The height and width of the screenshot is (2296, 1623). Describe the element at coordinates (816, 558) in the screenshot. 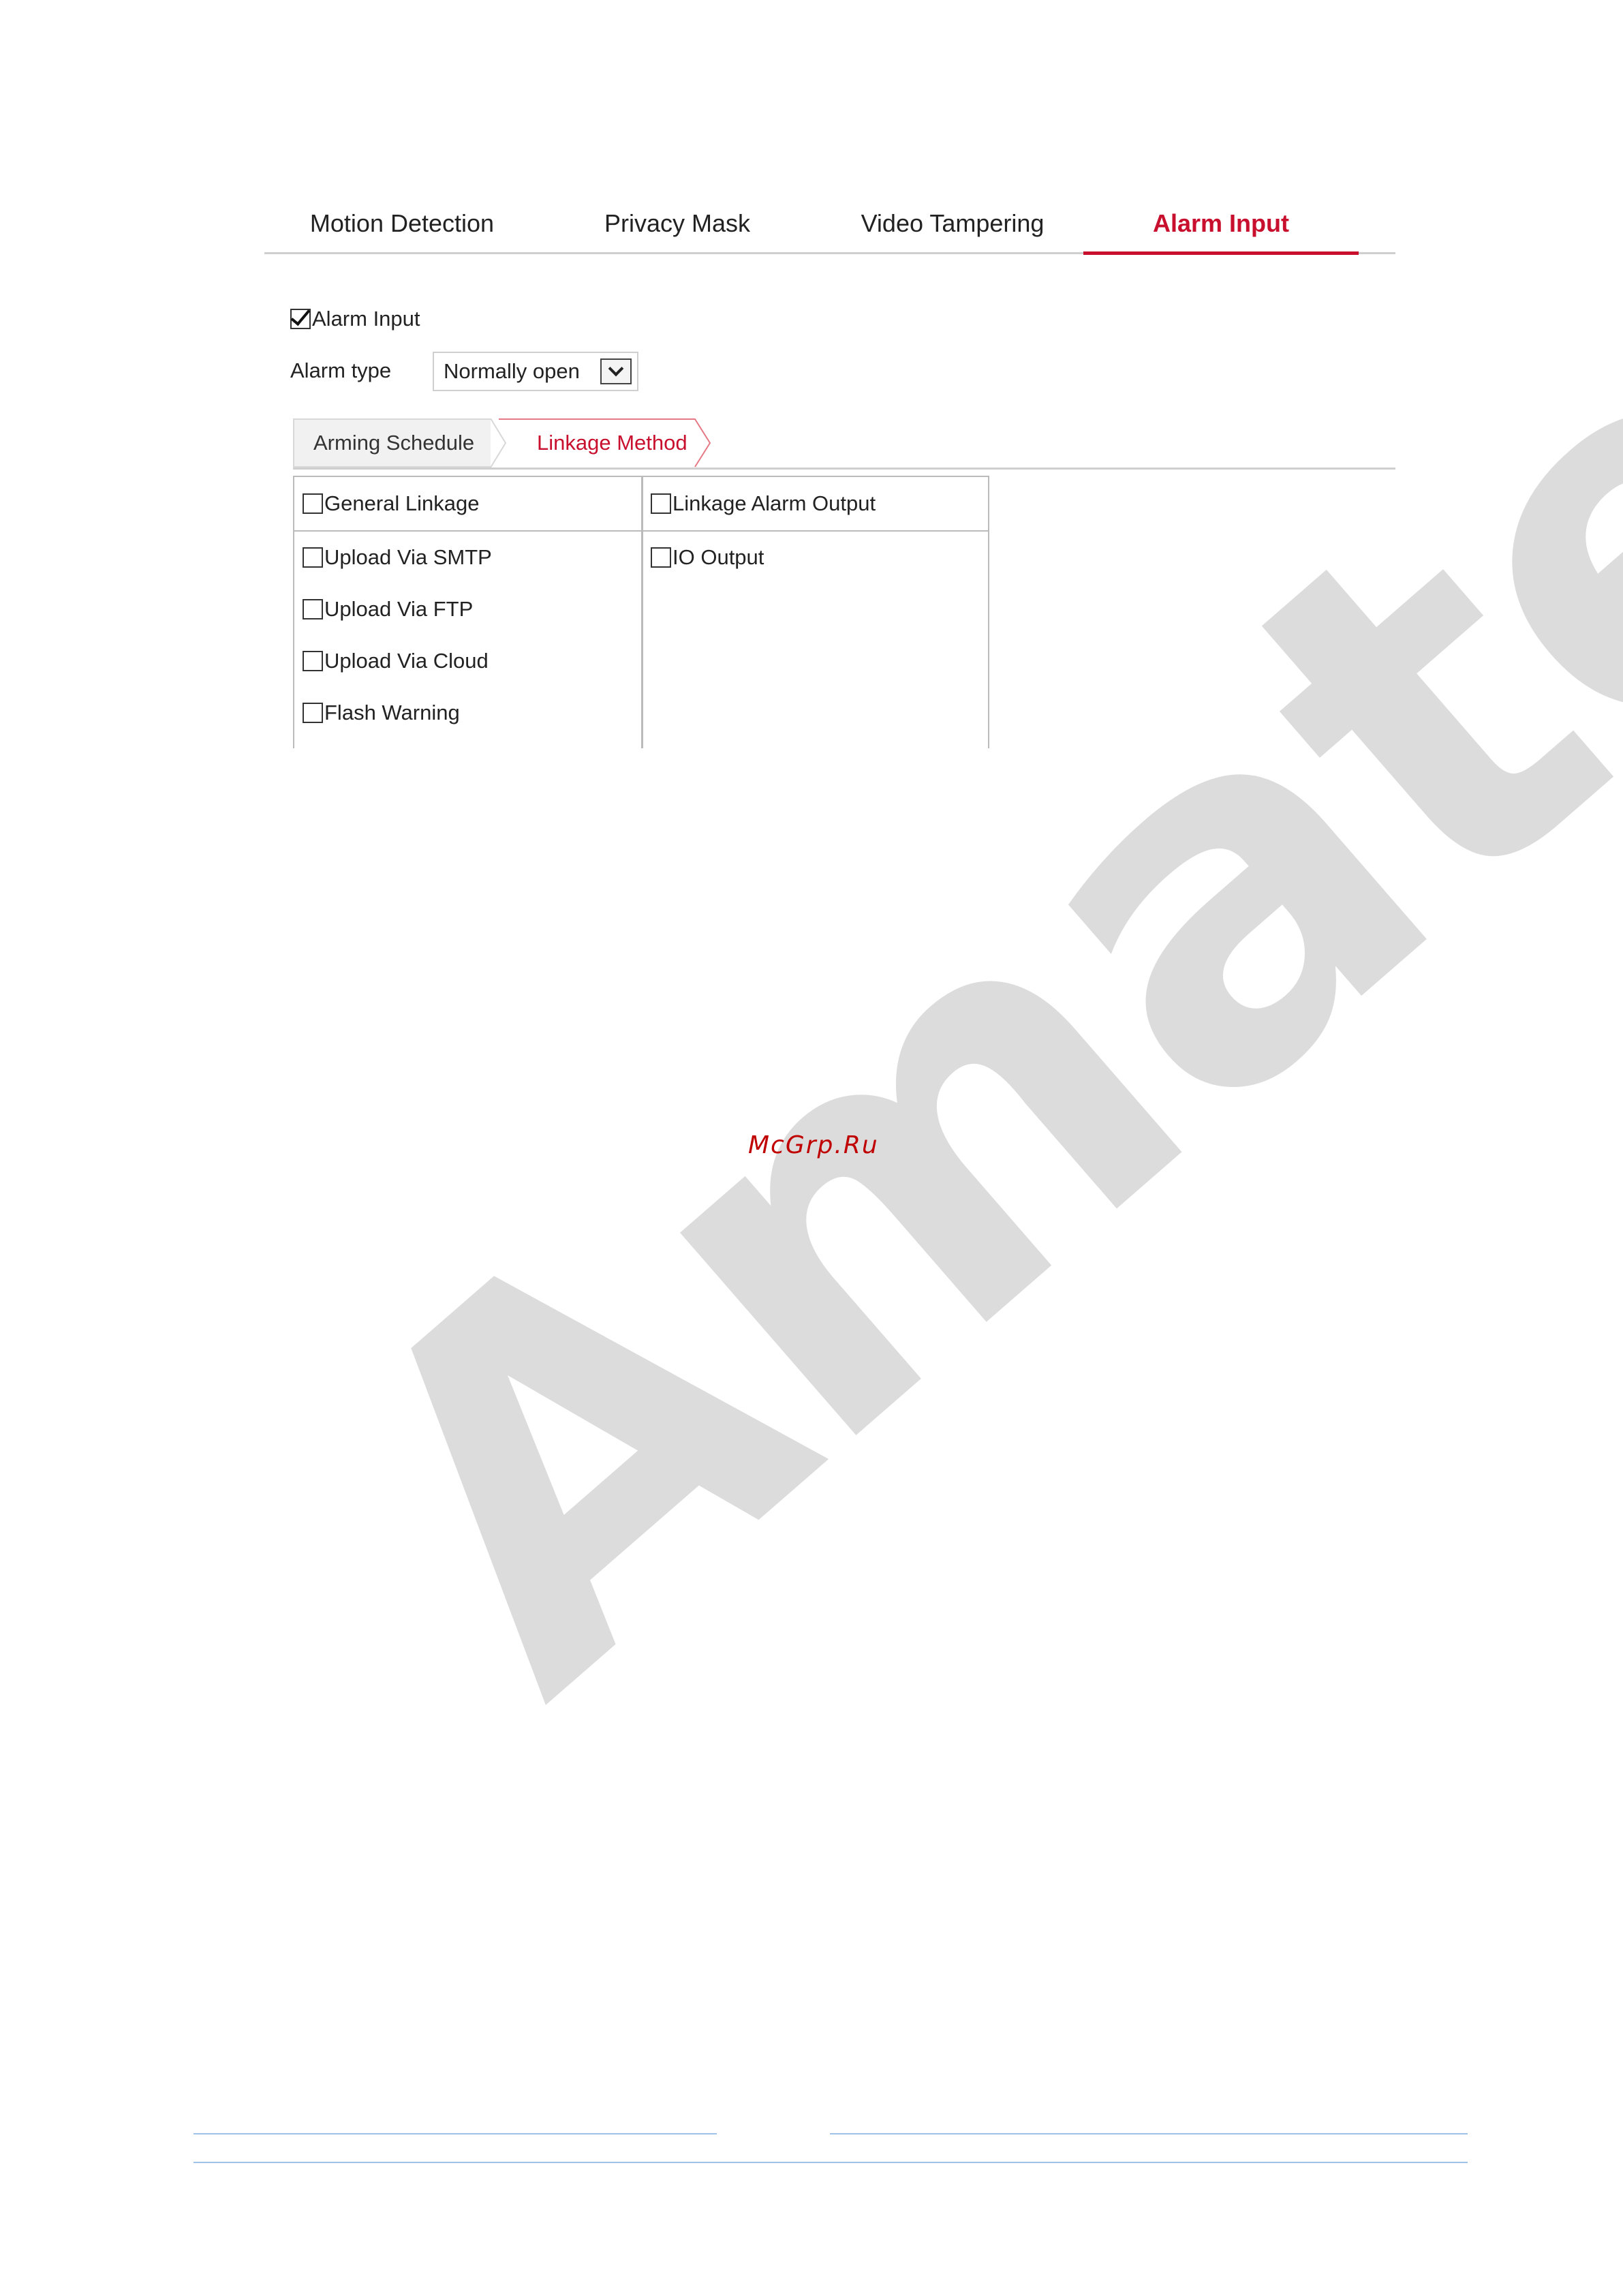

I see `list-item: IO Output` at that location.